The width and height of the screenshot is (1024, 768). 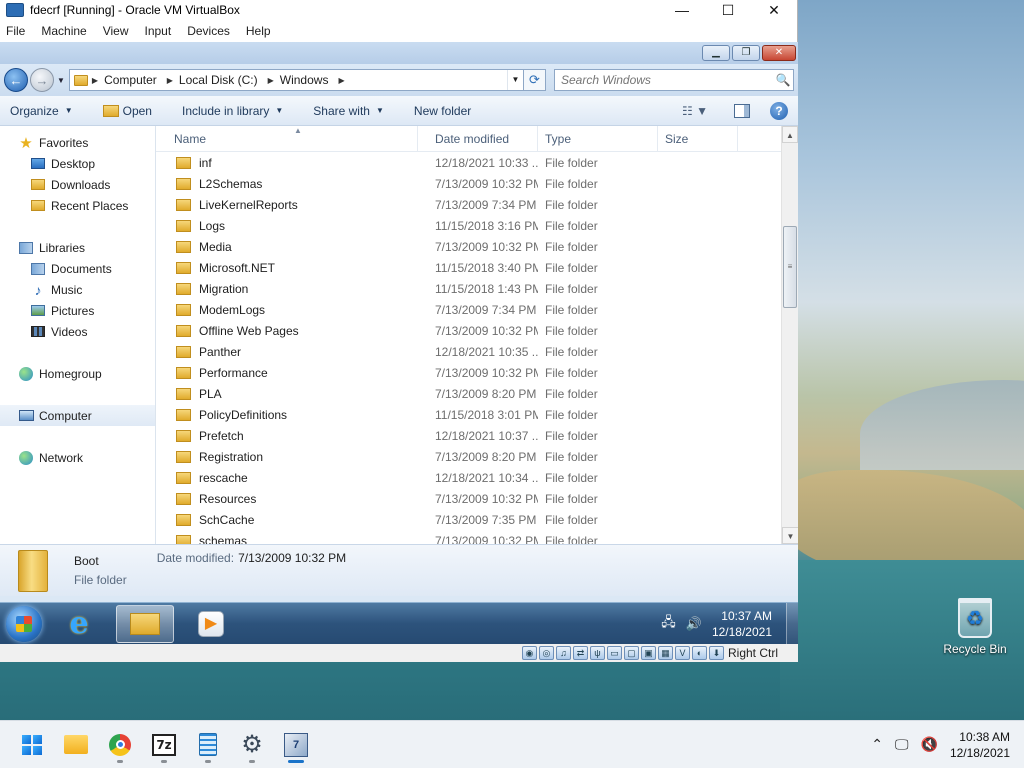 What do you see at coordinates (208, 31) in the screenshot?
I see `menu-devices: Devices` at bounding box center [208, 31].